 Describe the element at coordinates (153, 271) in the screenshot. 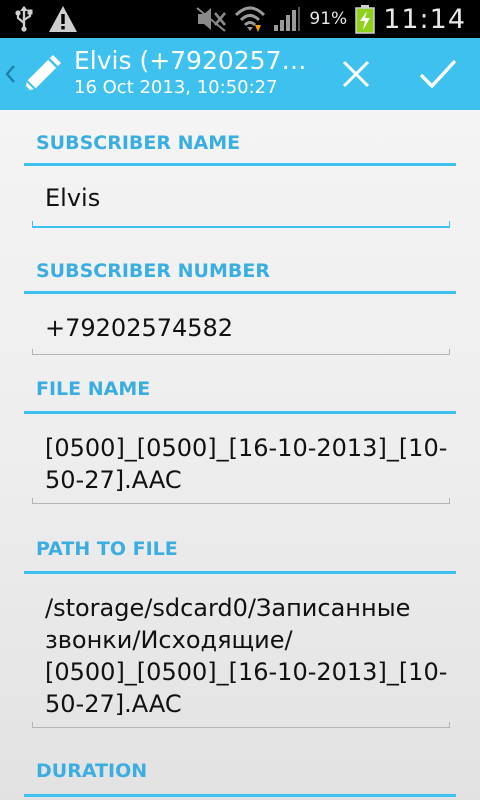

I see `section-label: SUBSCRIBER NUMBER` at that location.